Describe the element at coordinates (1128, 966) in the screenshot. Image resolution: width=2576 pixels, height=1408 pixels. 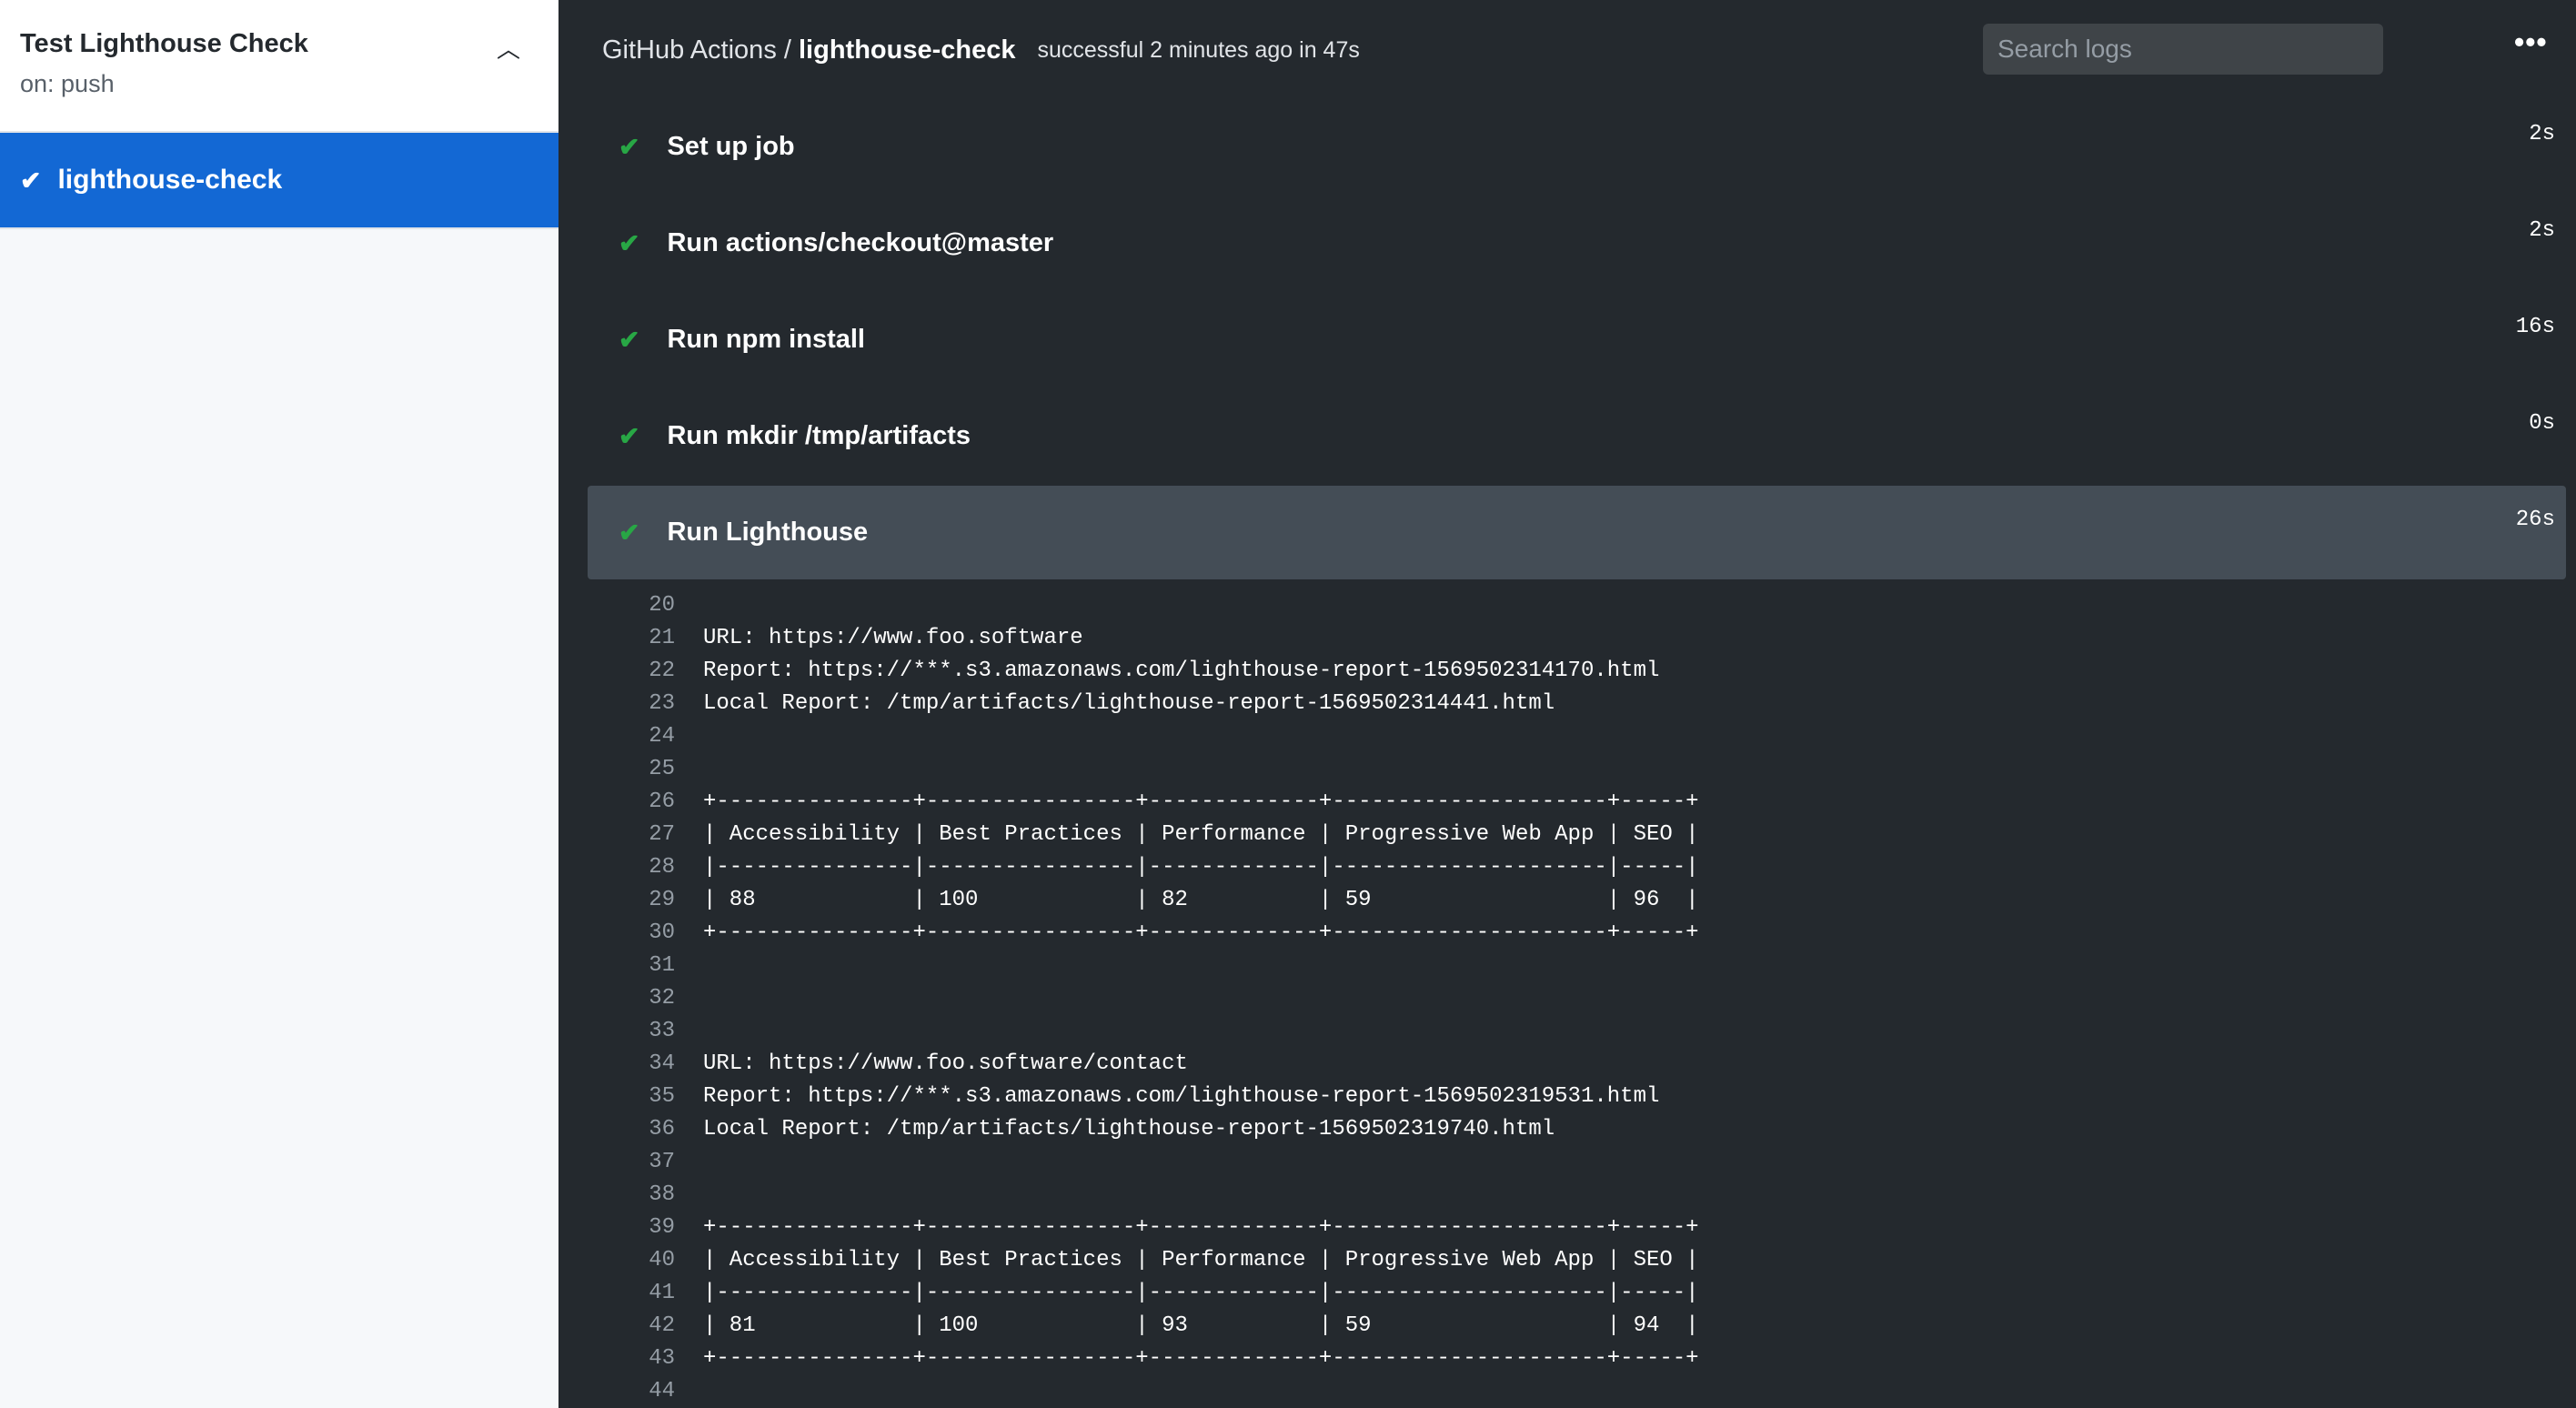
I see `log-line: 31` at that location.